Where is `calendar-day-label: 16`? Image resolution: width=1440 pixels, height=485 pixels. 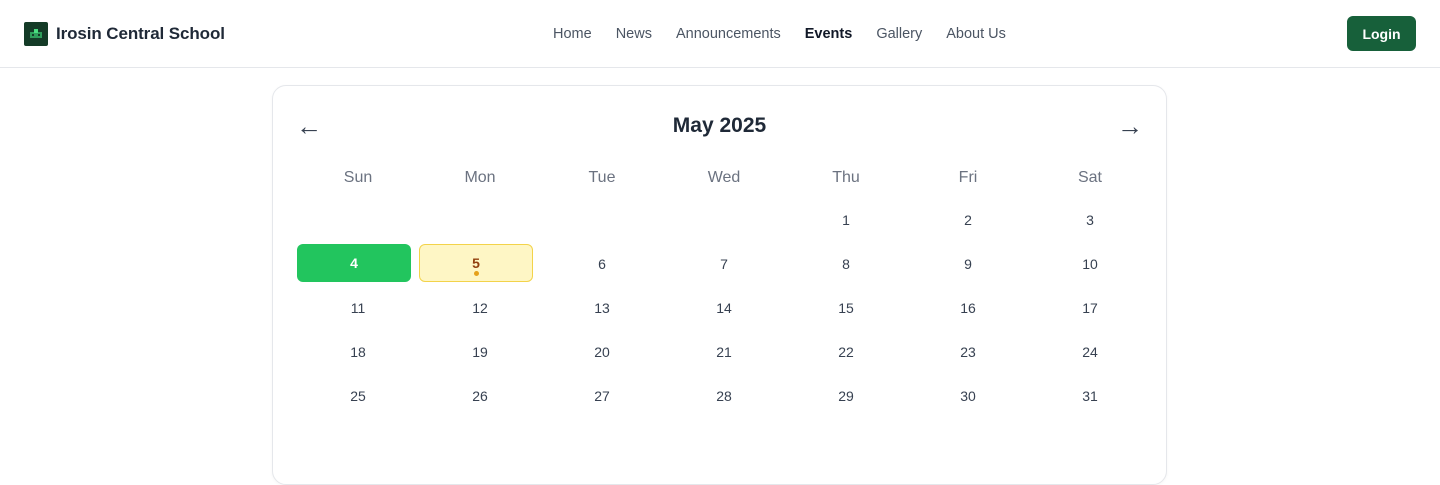
calendar-day-label: 16 is located at coordinates (968, 308).